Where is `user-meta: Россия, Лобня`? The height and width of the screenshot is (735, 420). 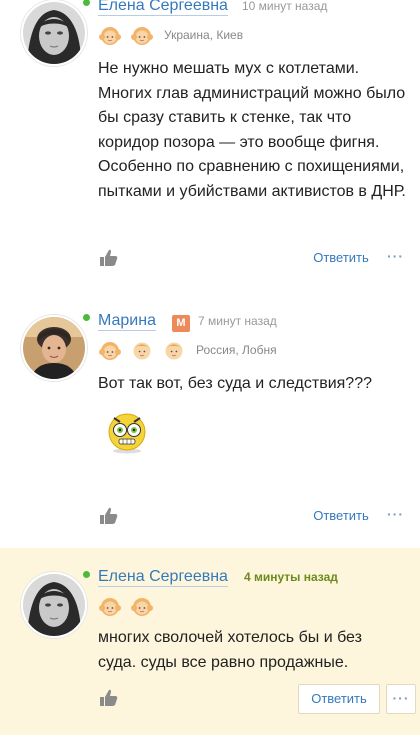 user-meta: Россия, Лобня is located at coordinates (187, 350).